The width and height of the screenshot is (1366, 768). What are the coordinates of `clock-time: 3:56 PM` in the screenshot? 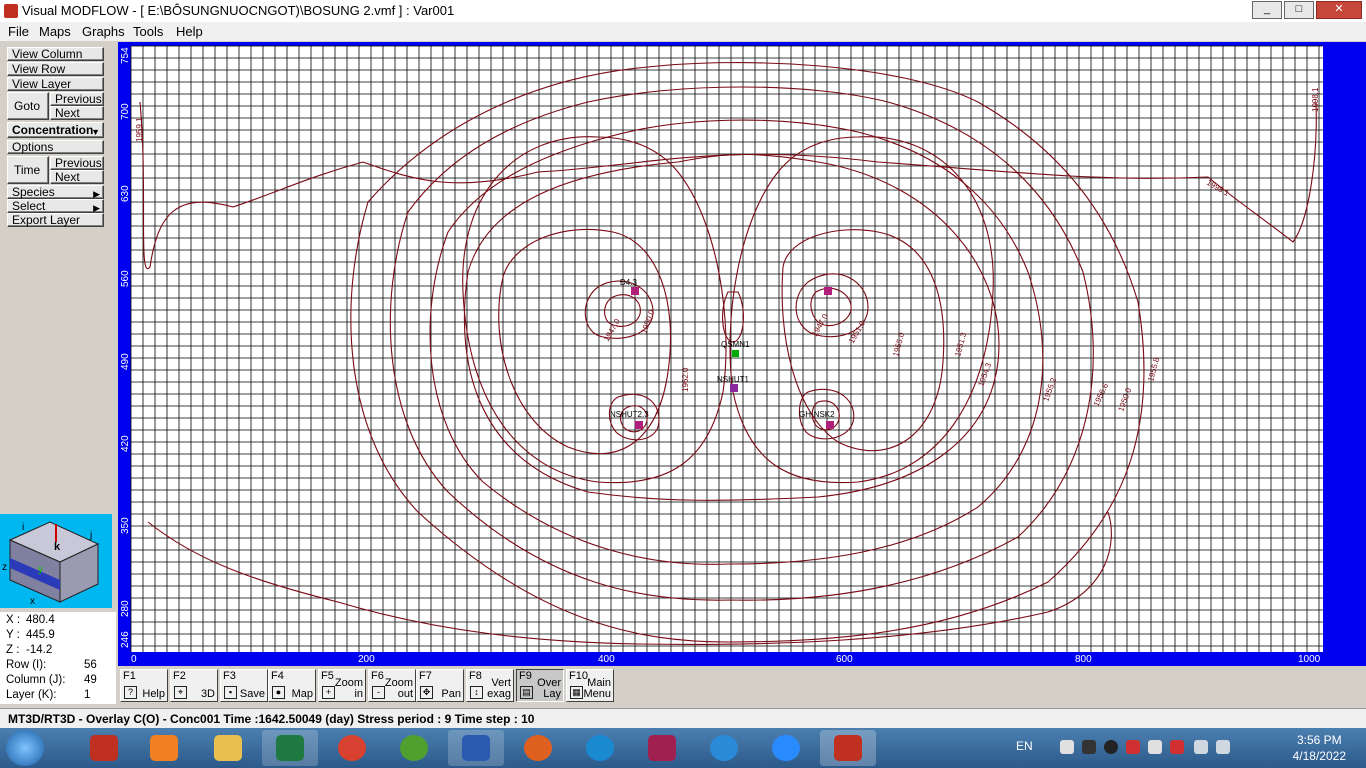 It's located at (1319, 740).